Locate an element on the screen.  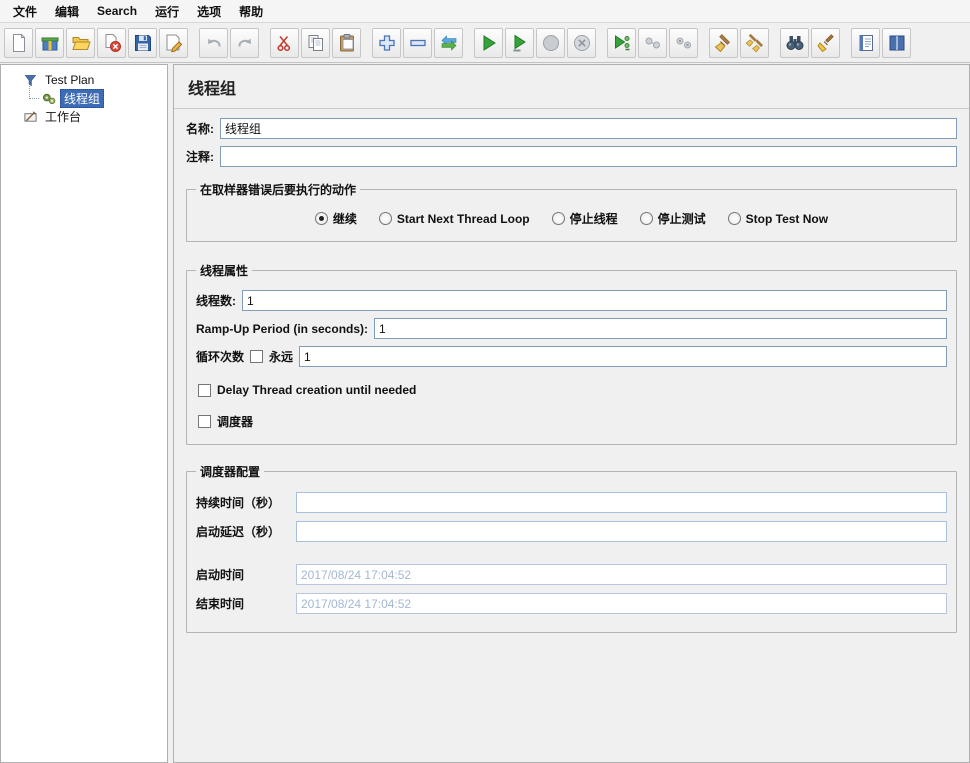
clear-all-button is located at coordinates (754, 42).